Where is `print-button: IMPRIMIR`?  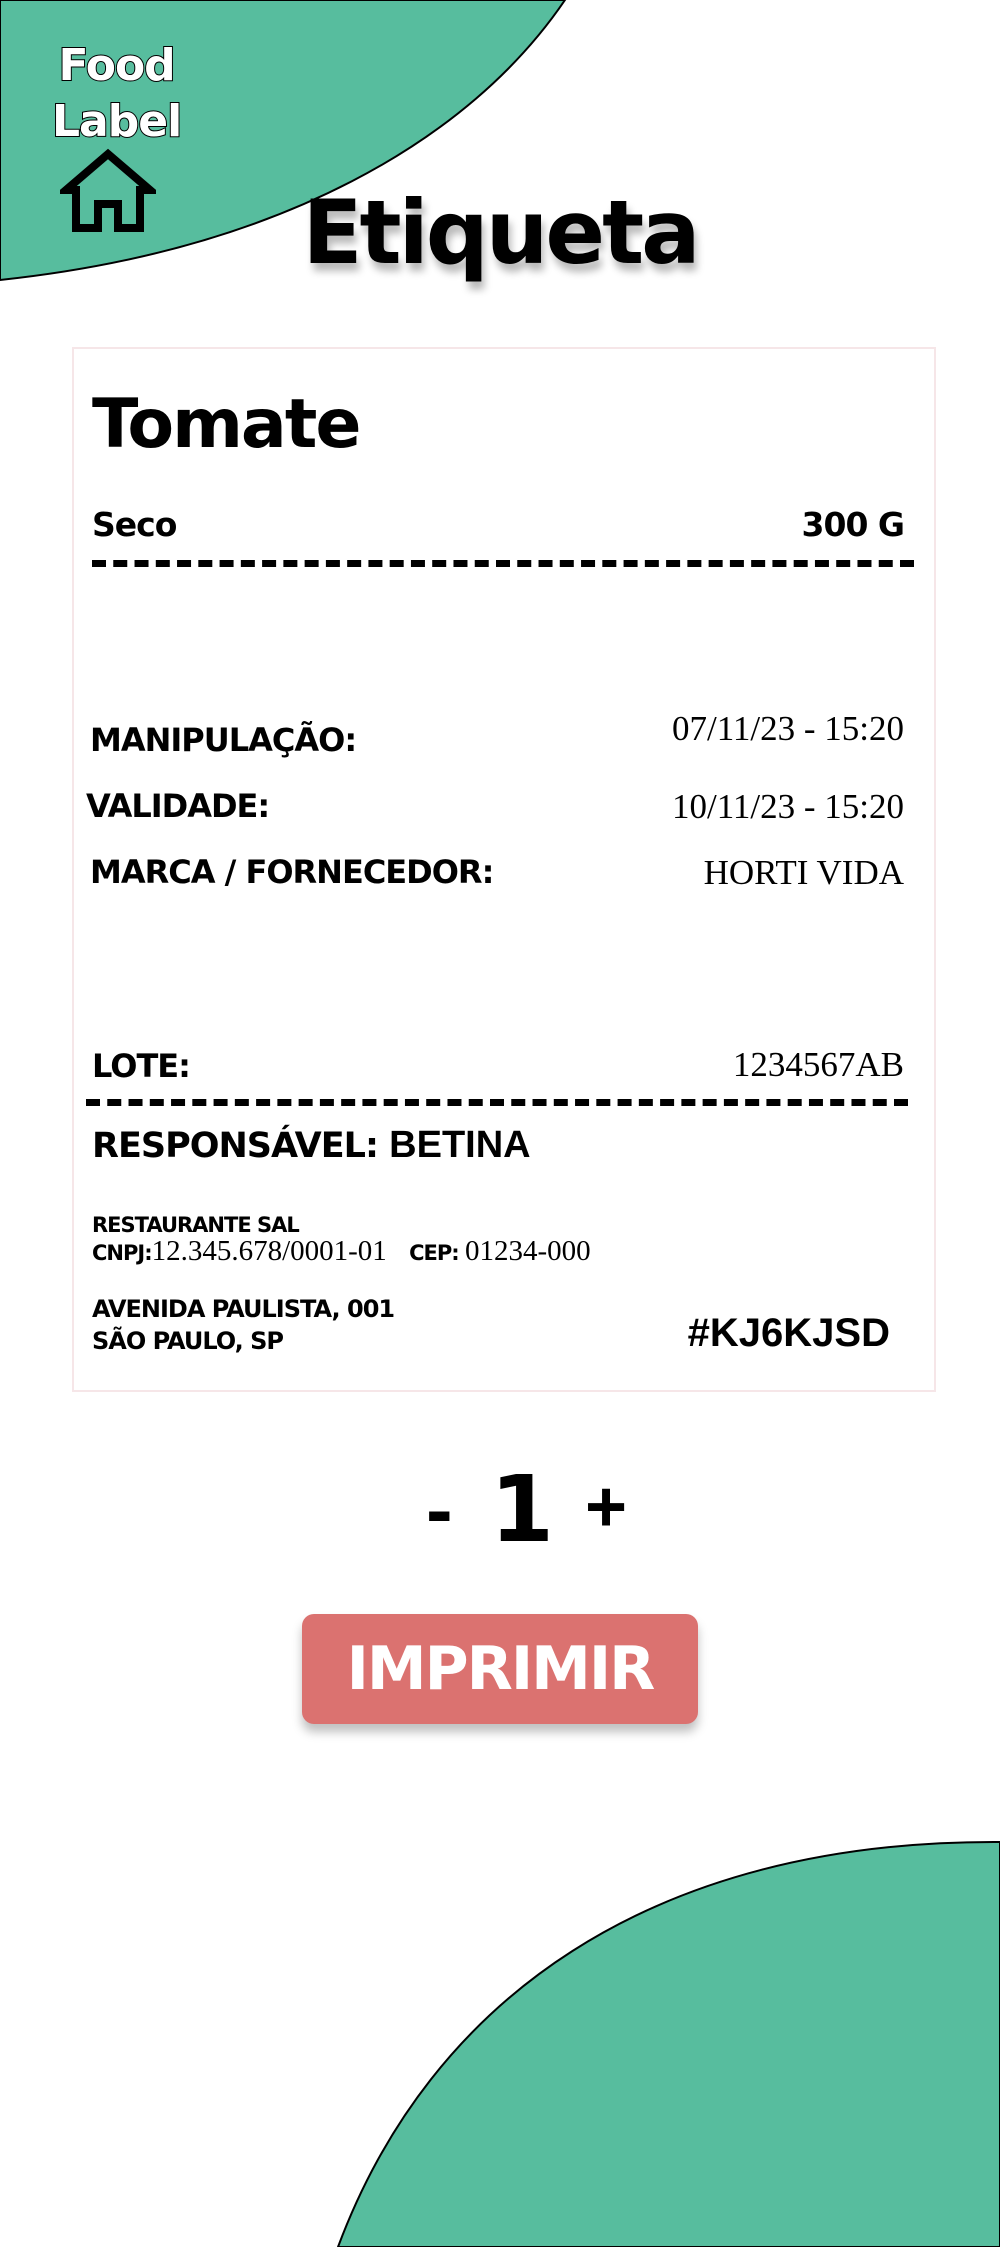
print-button: IMPRIMIR is located at coordinates (500, 1669).